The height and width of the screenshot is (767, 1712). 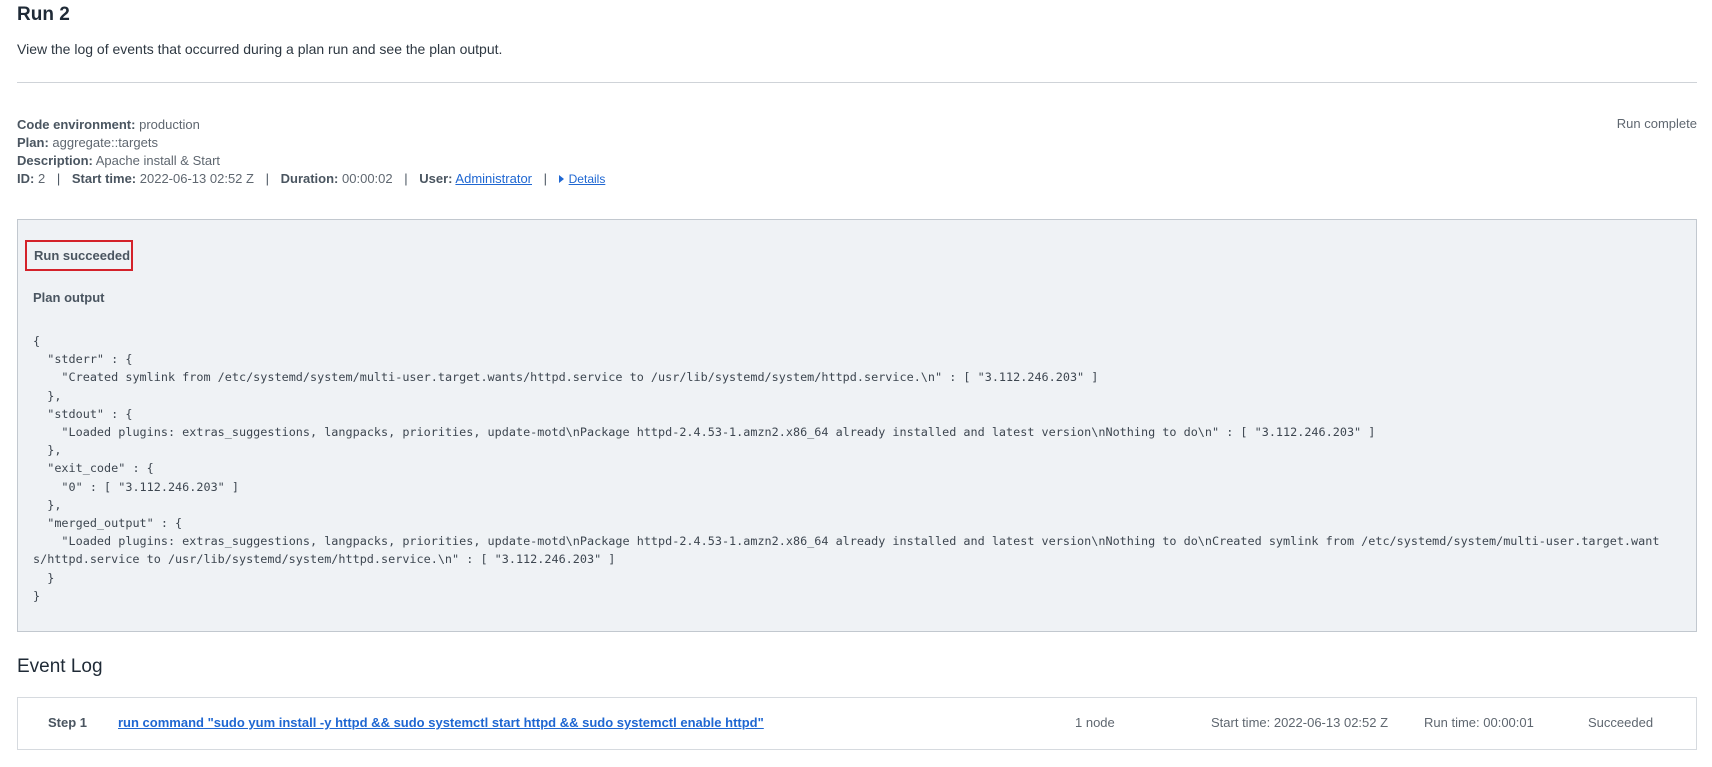 I want to click on code-environment-row: Code environment: production, so click(x=311, y=125).